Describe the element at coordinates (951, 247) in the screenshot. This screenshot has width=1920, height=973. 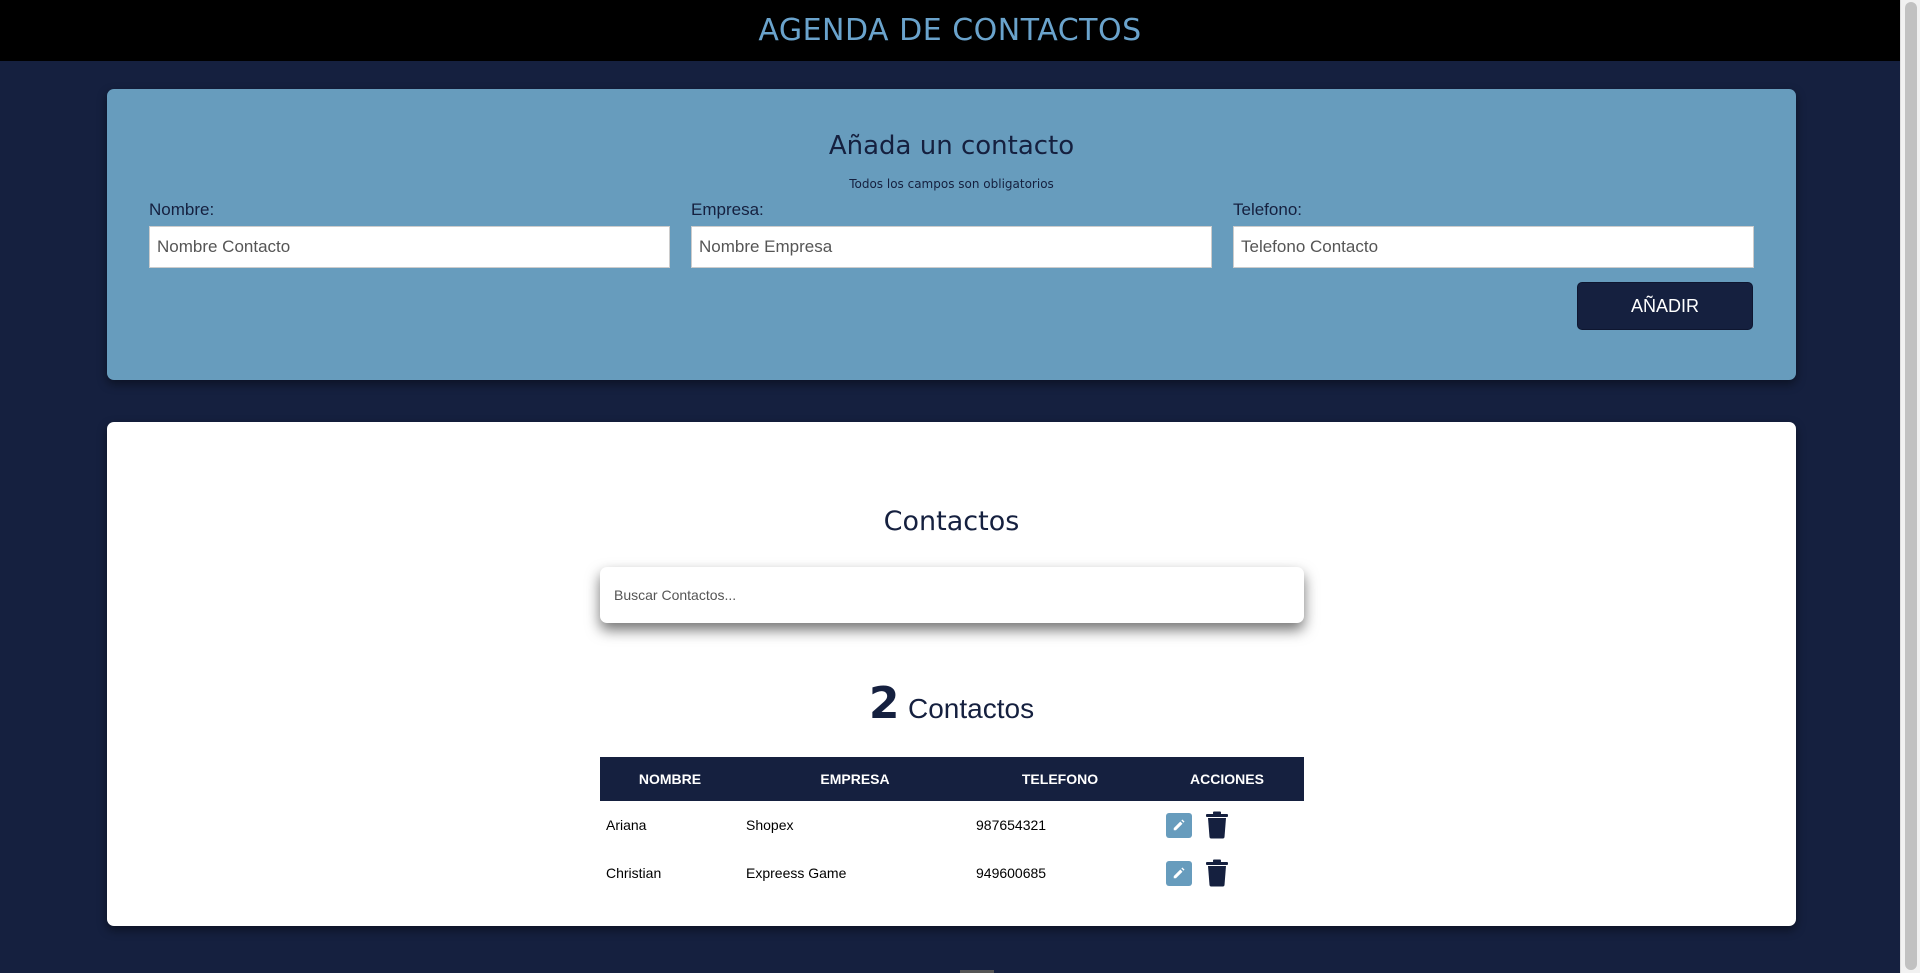
I see `empresa-input` at that location.